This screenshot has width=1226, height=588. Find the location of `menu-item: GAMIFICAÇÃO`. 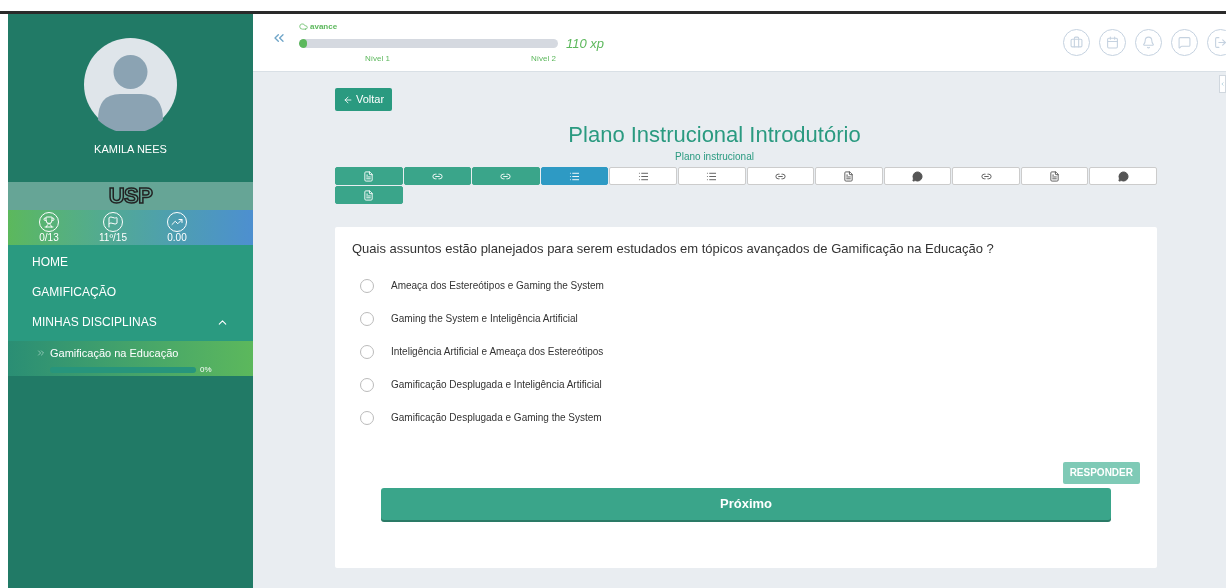

menu-item: GAMIFICAÇÃO is located at coordinates (74, 292).